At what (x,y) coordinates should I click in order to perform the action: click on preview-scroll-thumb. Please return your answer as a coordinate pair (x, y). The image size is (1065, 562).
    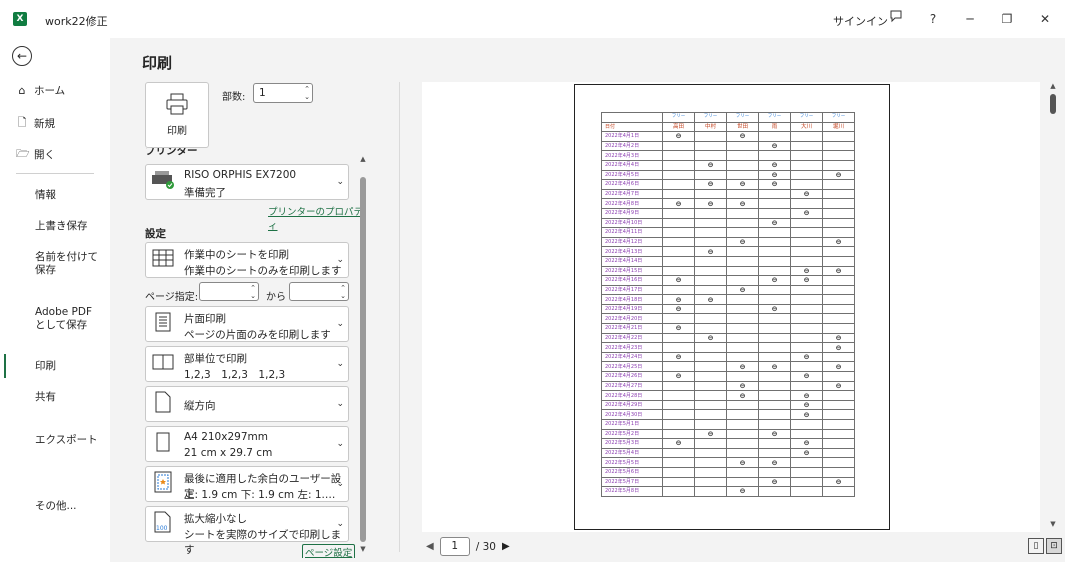
    Looking at the image, I should click on (1053, 104).